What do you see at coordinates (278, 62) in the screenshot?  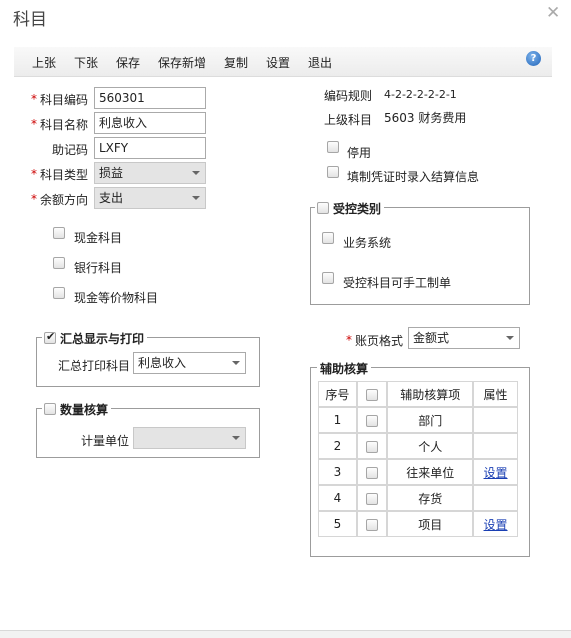 I see `settings-button: 设置` at bounding box center [278, 62].